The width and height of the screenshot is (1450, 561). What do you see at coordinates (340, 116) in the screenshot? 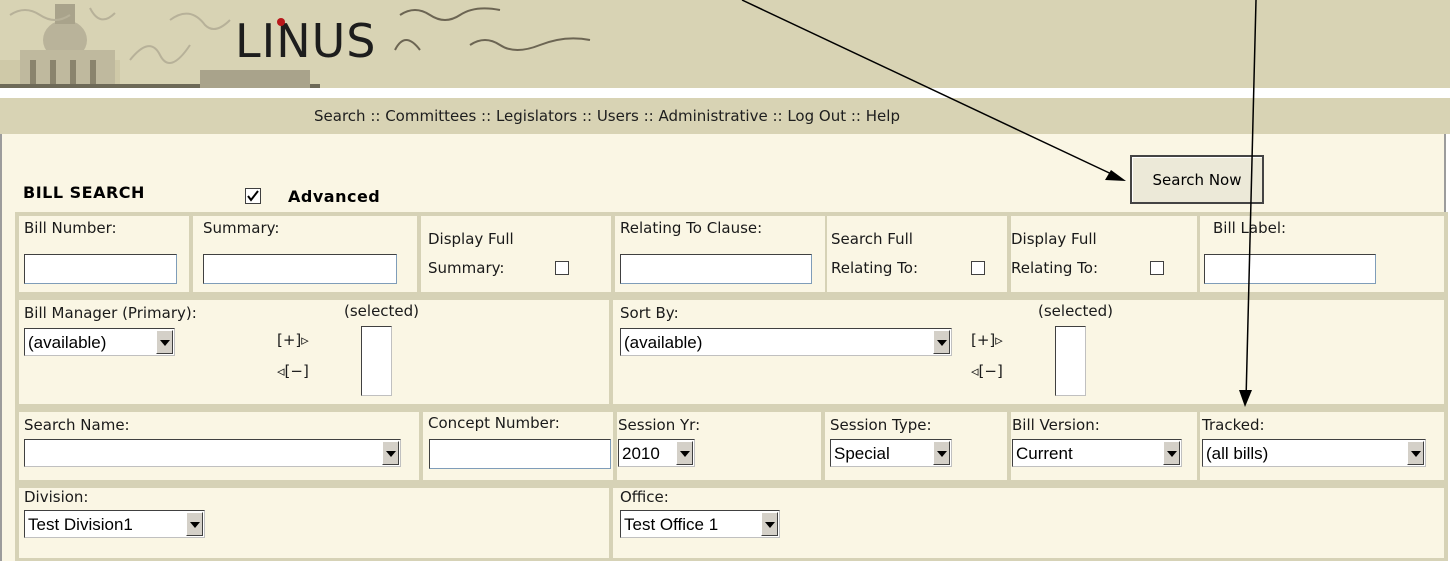
I see `nav-search: Search` at bounding box center [340, 116].